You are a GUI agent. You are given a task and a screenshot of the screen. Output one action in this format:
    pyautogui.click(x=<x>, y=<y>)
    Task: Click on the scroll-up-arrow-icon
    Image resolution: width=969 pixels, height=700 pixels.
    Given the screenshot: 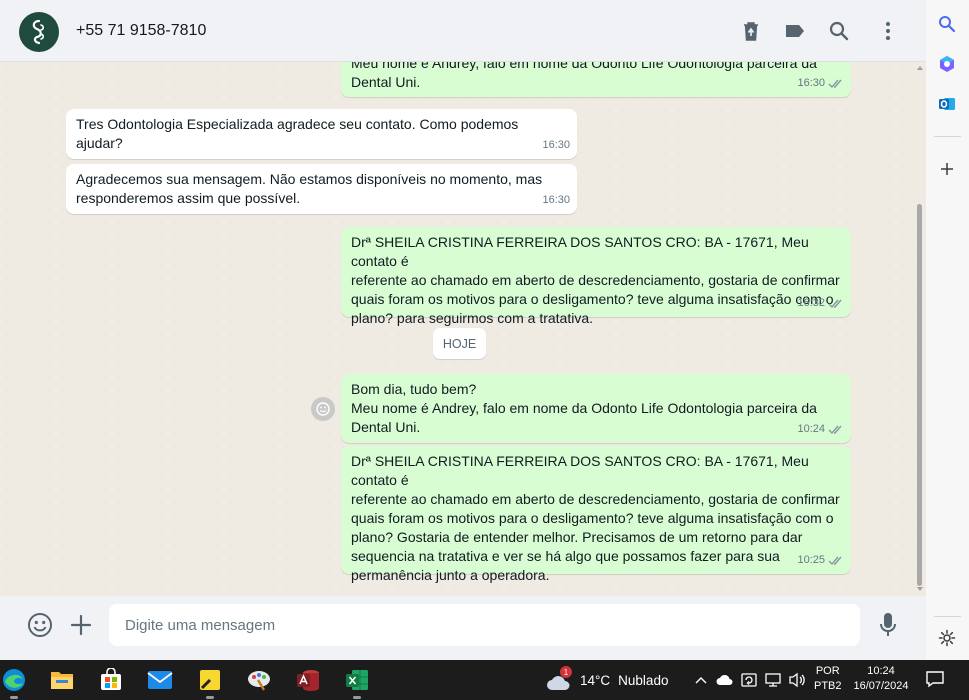 What is the action you would take?
    pyautogui.click(x=920, y=68)
    